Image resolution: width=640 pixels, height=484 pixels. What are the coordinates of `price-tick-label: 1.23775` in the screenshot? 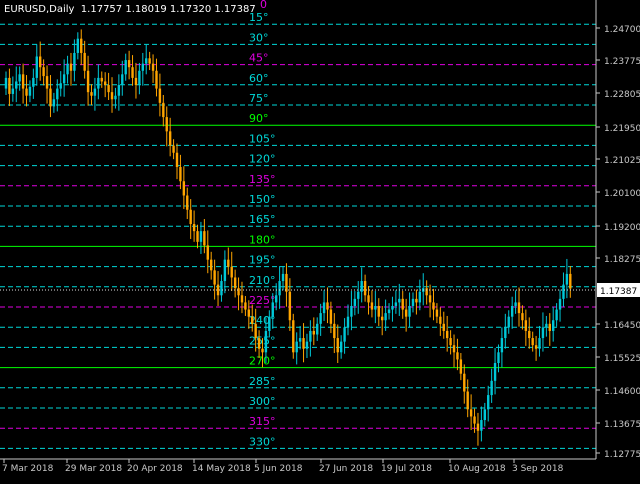 It's located at (622, 62).